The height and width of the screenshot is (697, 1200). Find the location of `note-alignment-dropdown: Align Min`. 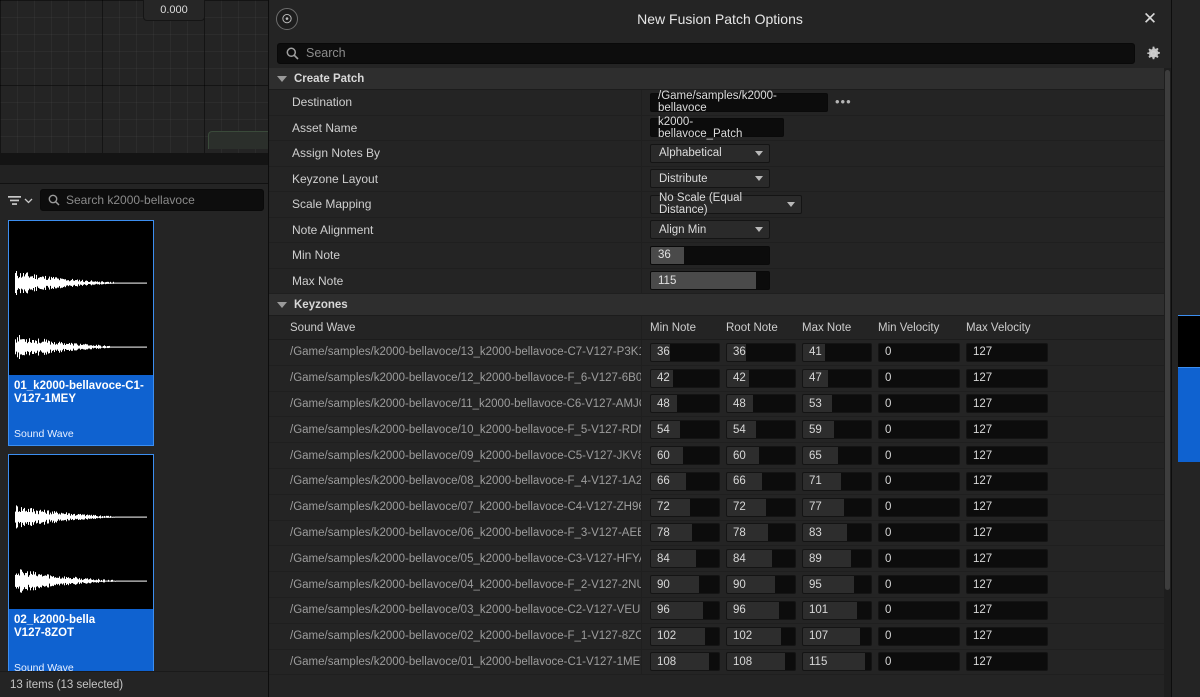

note-alignment-dropdown: Align Min is located at coordinates (710, 230).